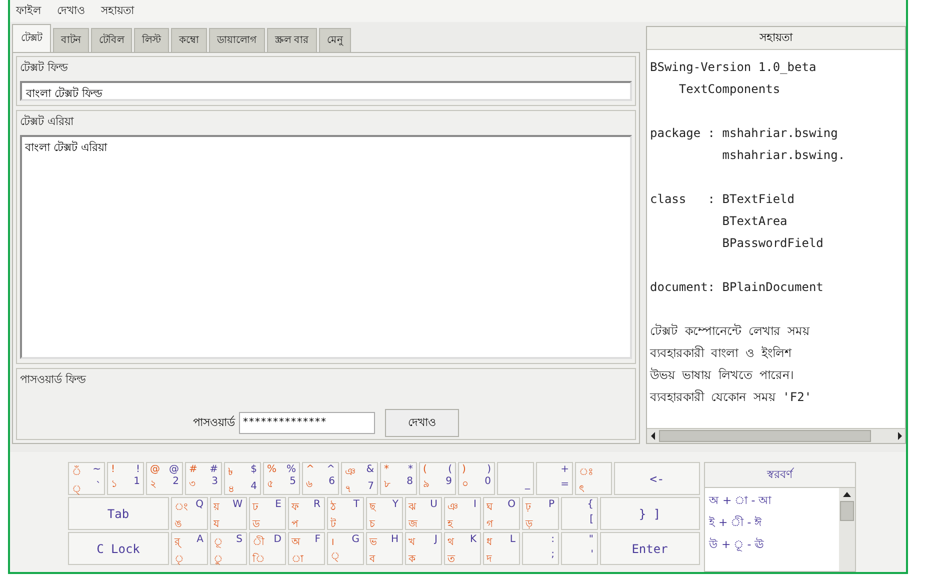 This screenshot has width=930, height=584. Describe the element at coordinates (772, 243) in the screenshot. I see `help-text: BPasswordField` at that location.